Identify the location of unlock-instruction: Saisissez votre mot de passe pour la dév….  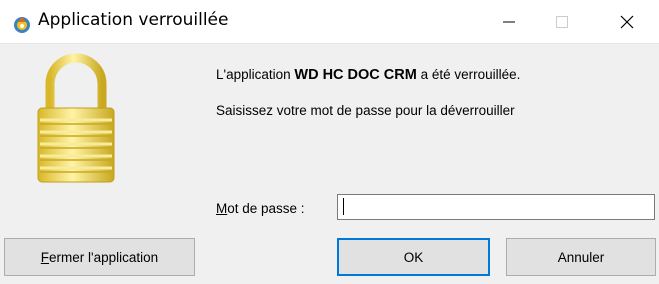
(365, 110).